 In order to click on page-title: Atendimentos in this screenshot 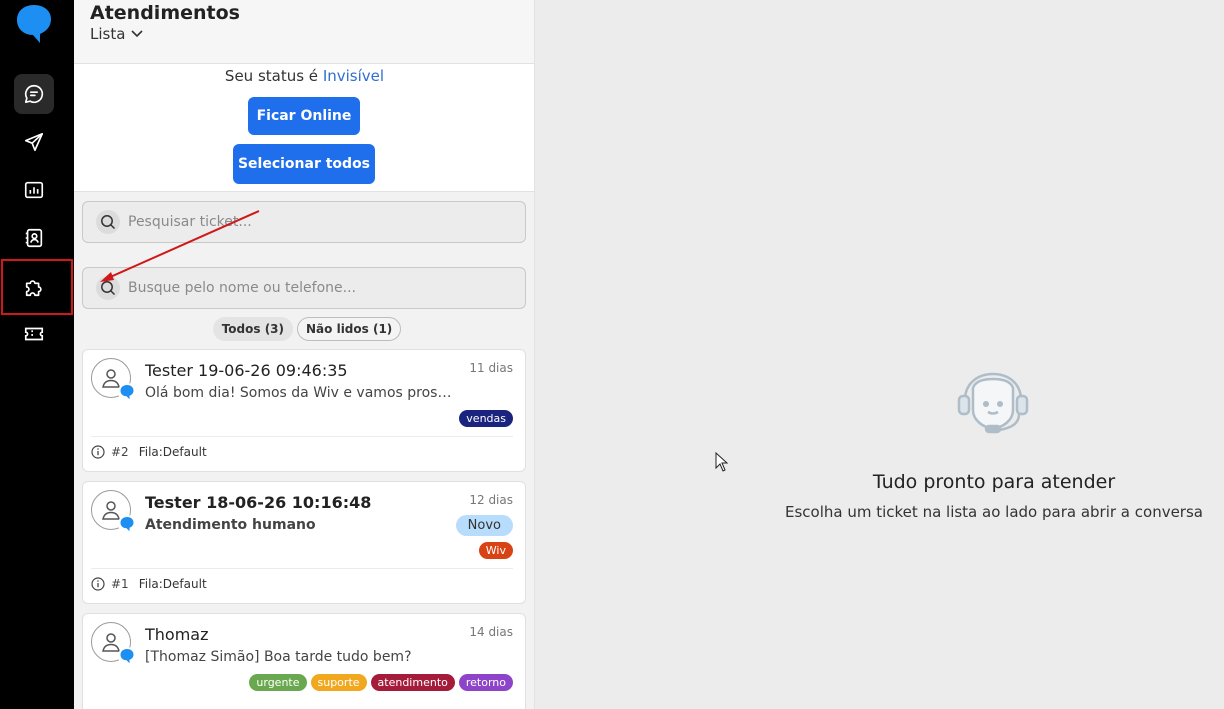, I will do `click(165, 13)`.